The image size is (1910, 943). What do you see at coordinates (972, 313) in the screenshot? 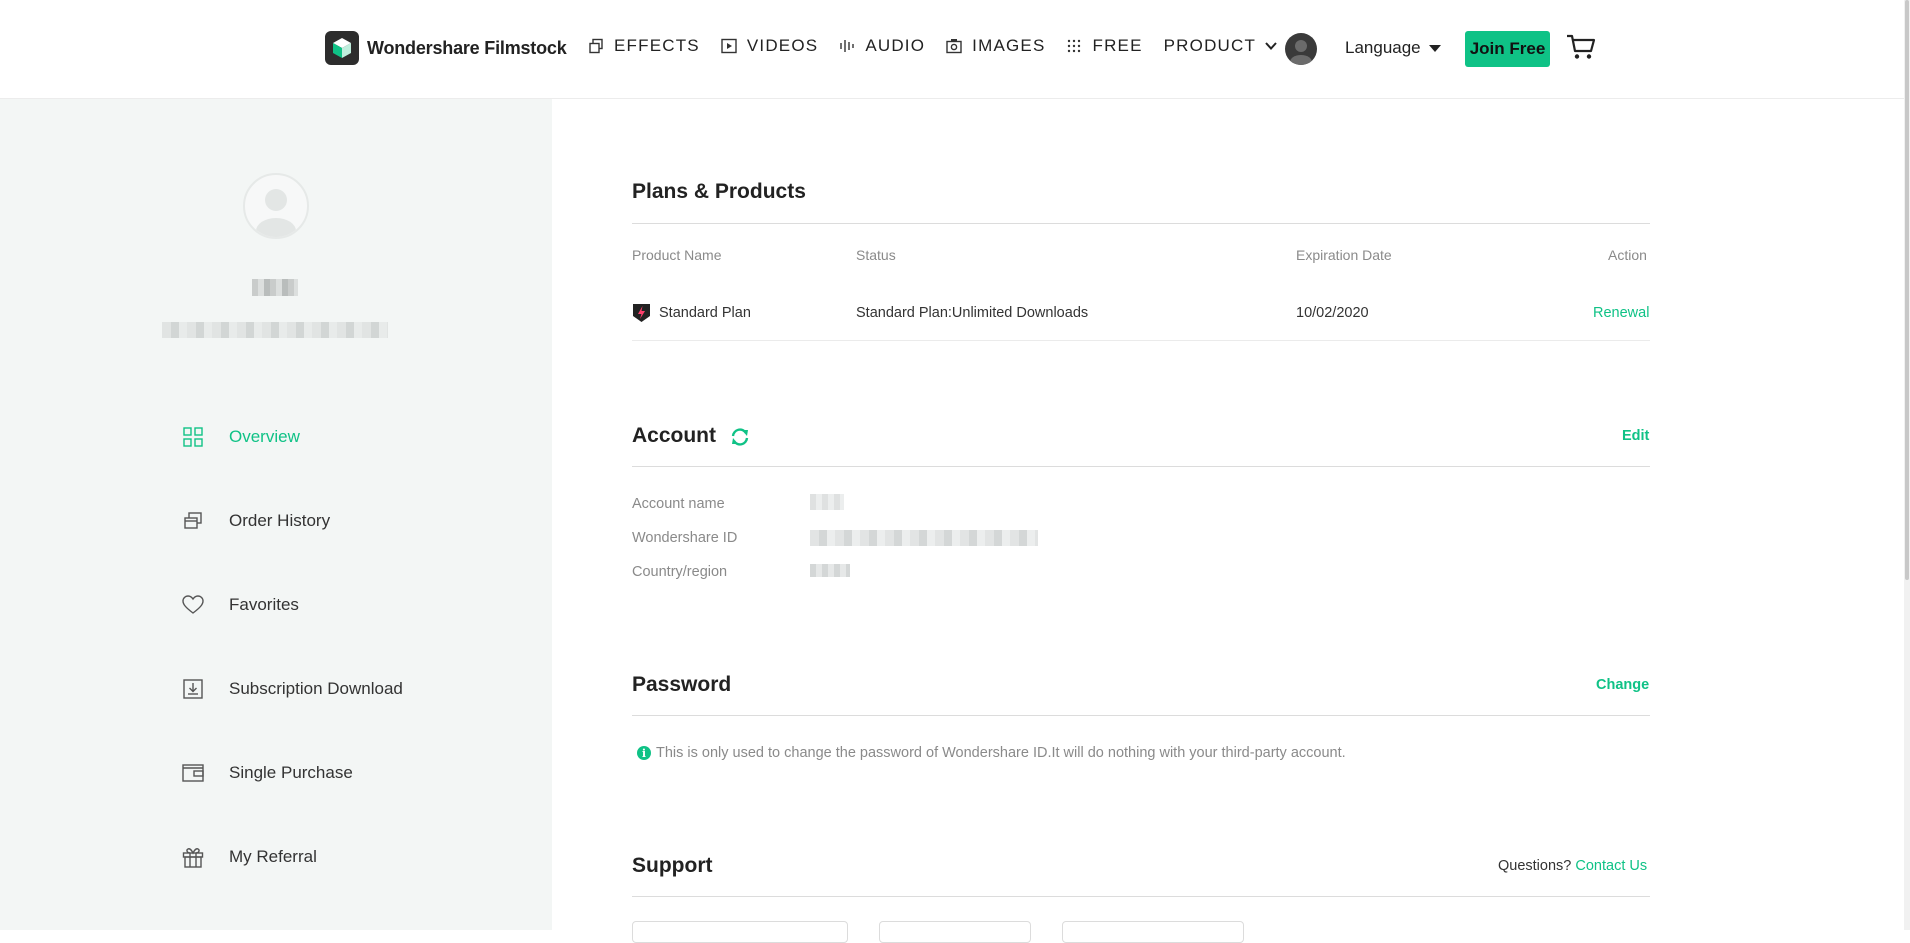
I see `plan-status: Standard Plan:Unlimited Downloads` at bounding box center [972, 313].